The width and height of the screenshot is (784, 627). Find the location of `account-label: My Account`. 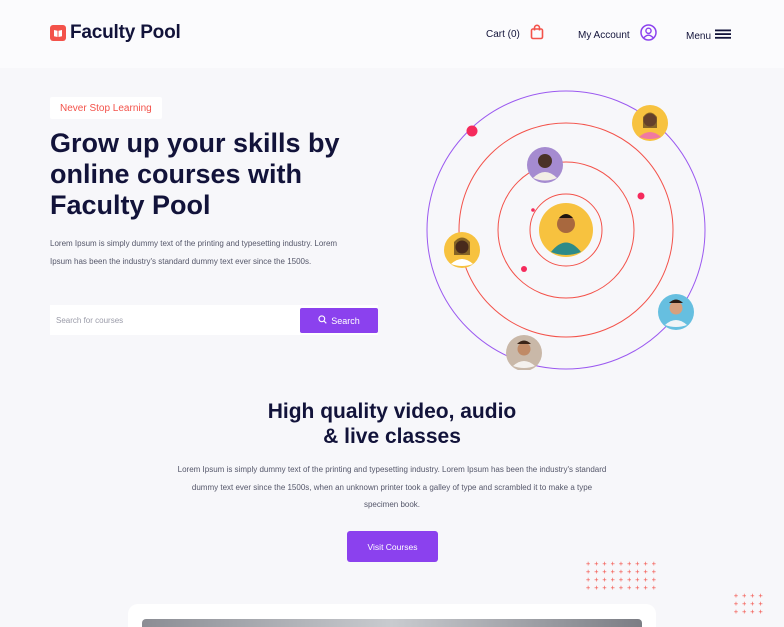

account-label: My Account is located at coordinates (604, 35).